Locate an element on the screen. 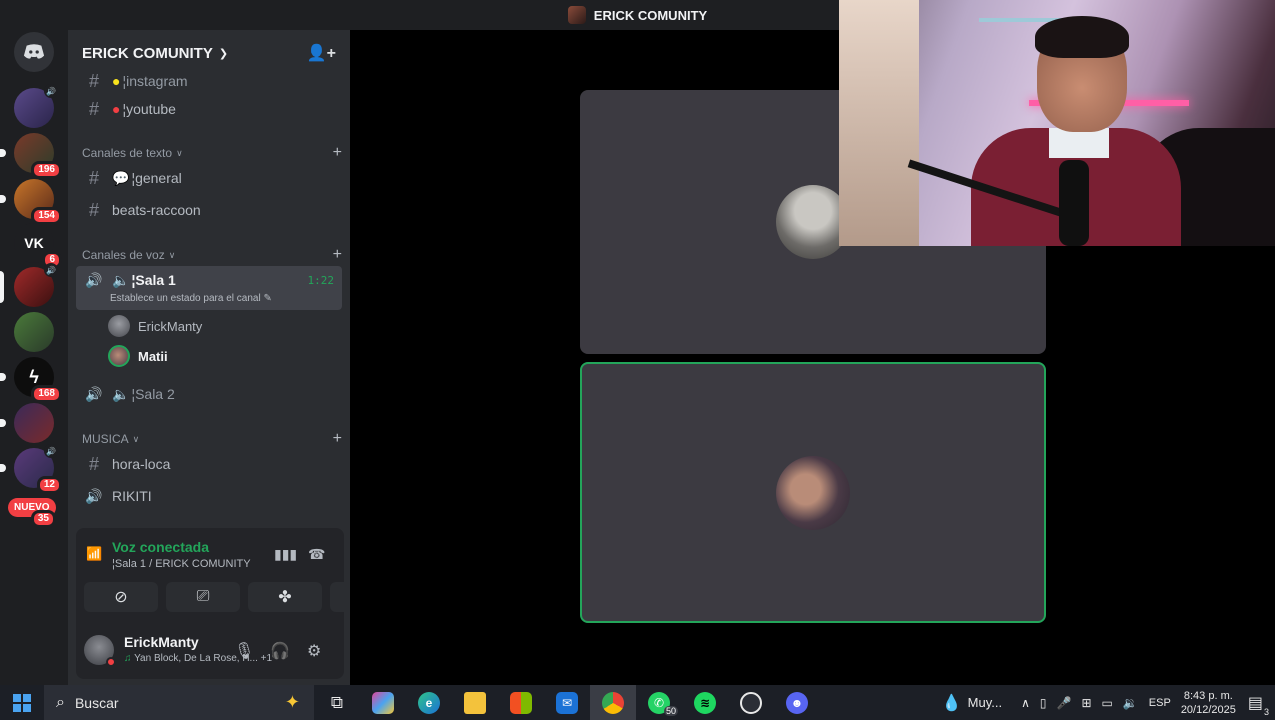 Image resolution: width=1275 pixels, height=720 pixels. copilot-app is located at coordinates (383, 702).